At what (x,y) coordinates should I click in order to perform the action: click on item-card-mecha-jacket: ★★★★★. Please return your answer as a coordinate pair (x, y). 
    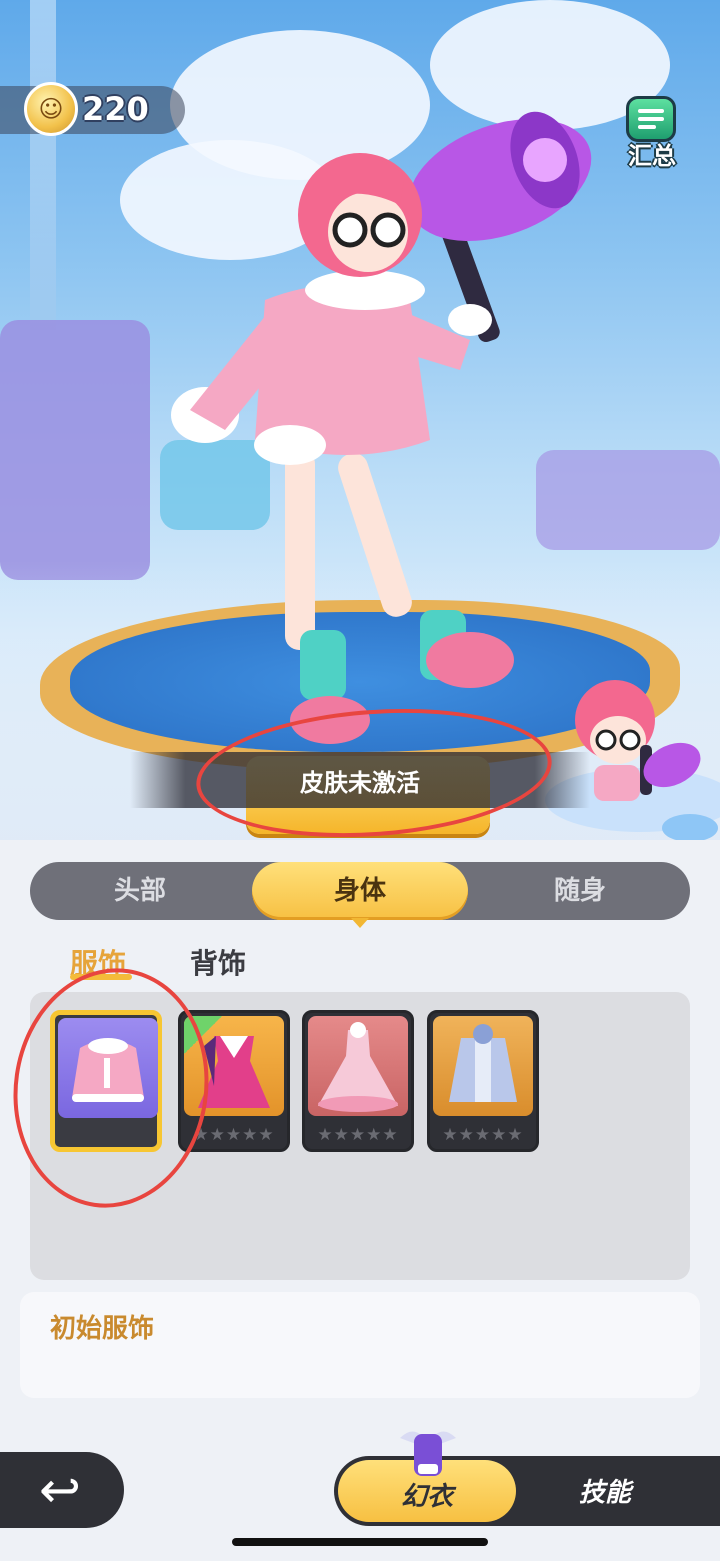
    Looking at the image, I should click on (483, 1081).